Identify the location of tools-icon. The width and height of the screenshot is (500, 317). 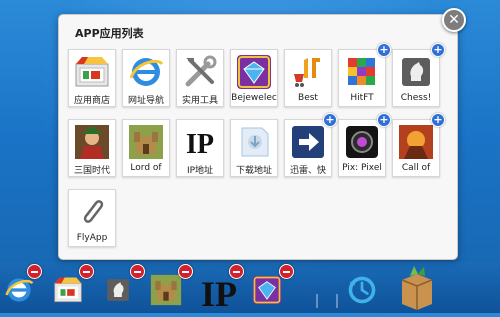
(201, 71).